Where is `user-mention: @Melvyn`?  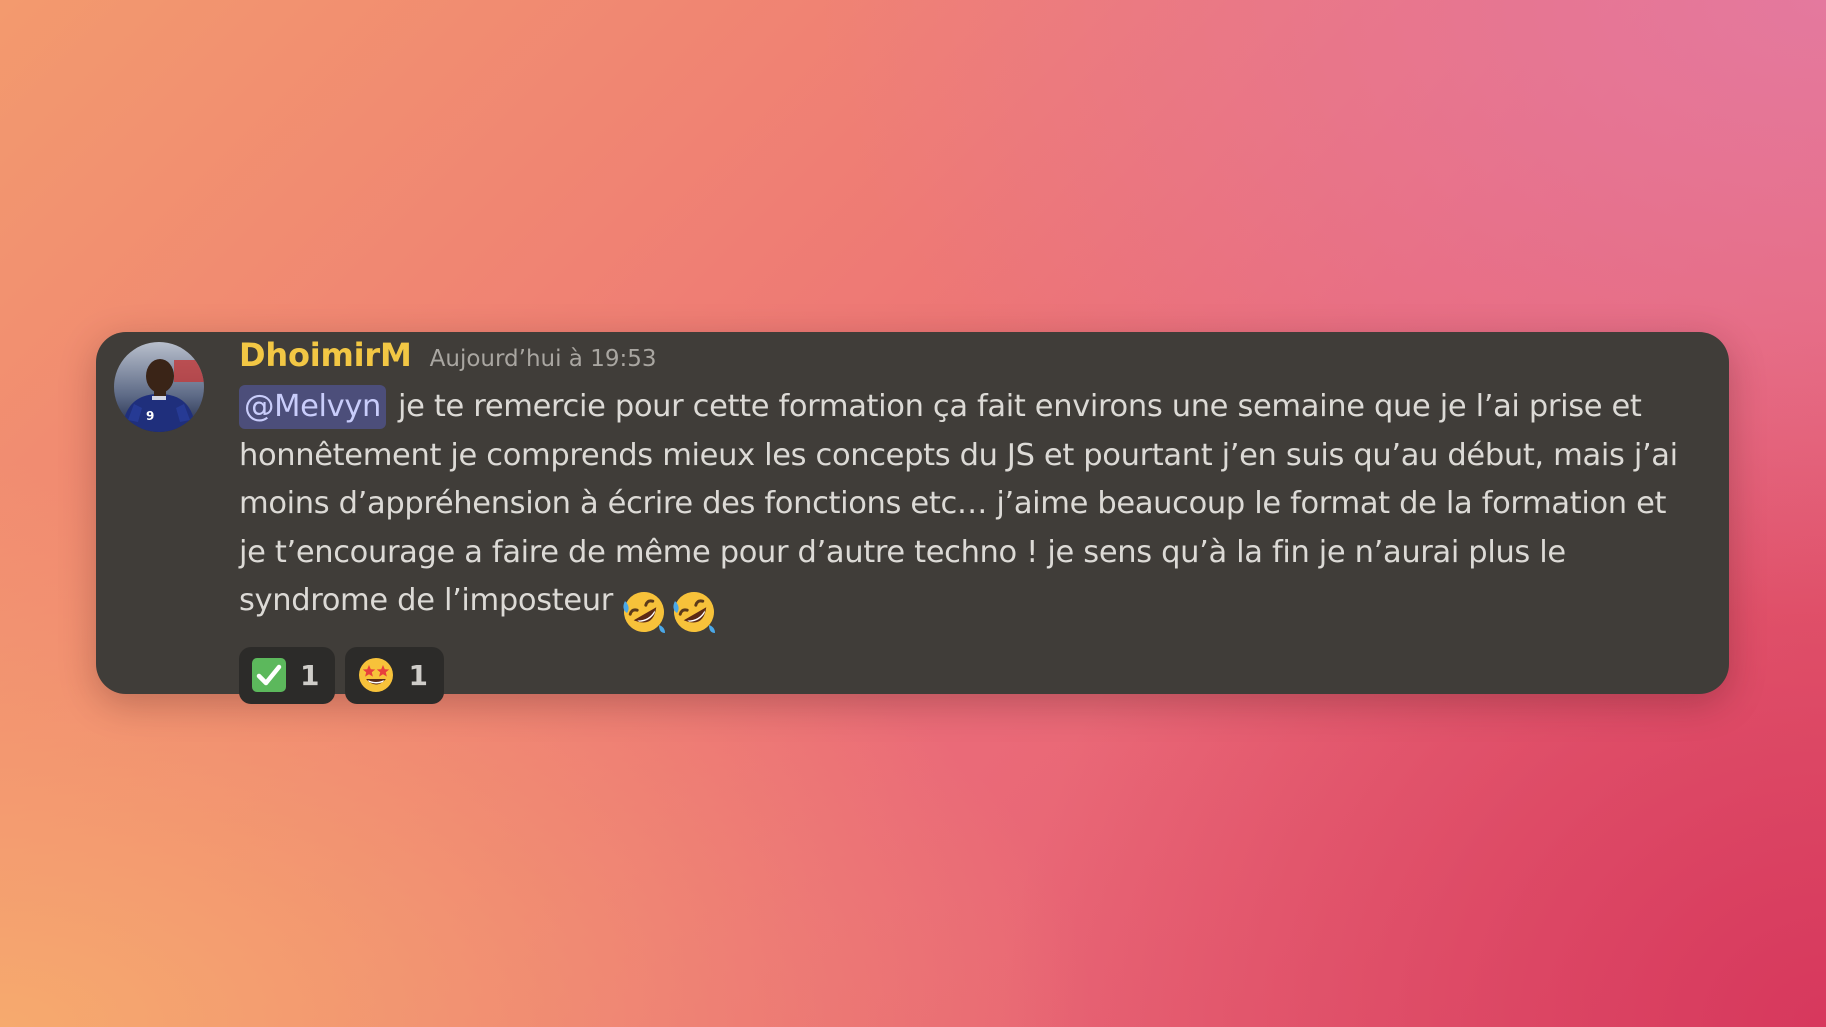 user-mention: @Melvyn is located at coordinates (313, 407).